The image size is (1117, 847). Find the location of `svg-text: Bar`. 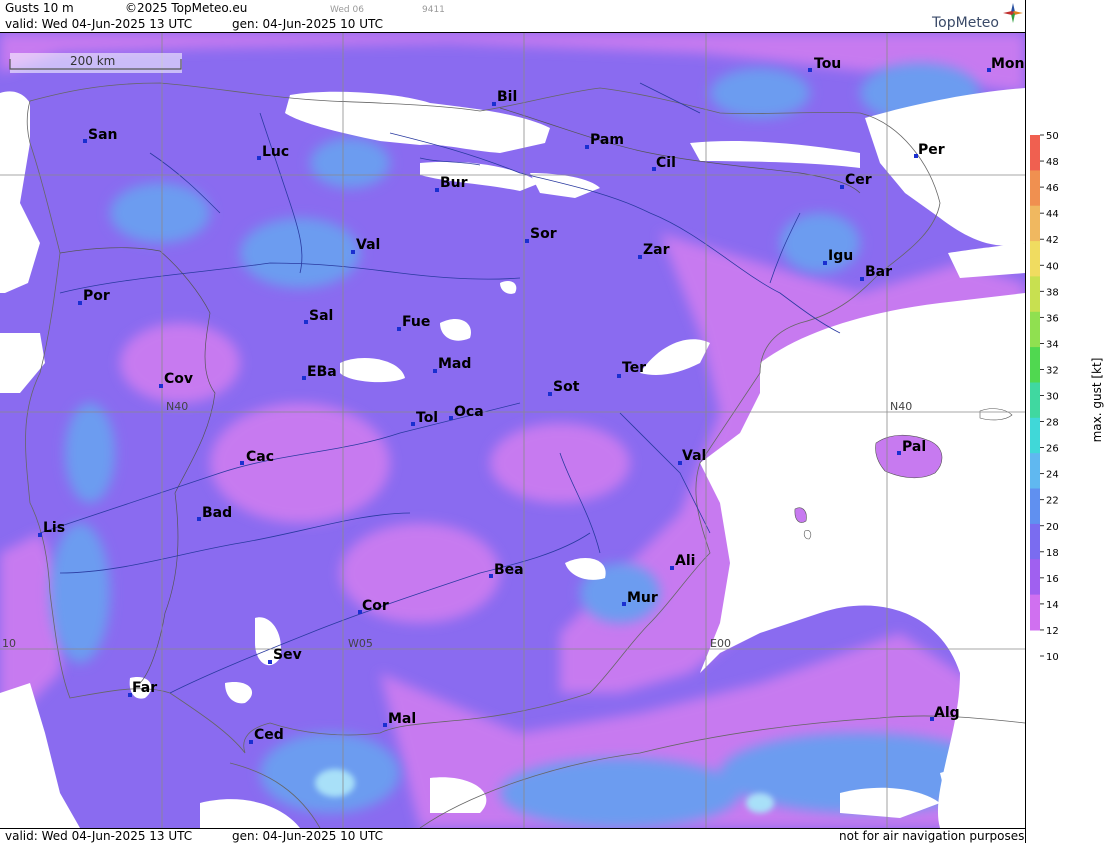

svg-text: Bar is located at coordinates (878, 272).